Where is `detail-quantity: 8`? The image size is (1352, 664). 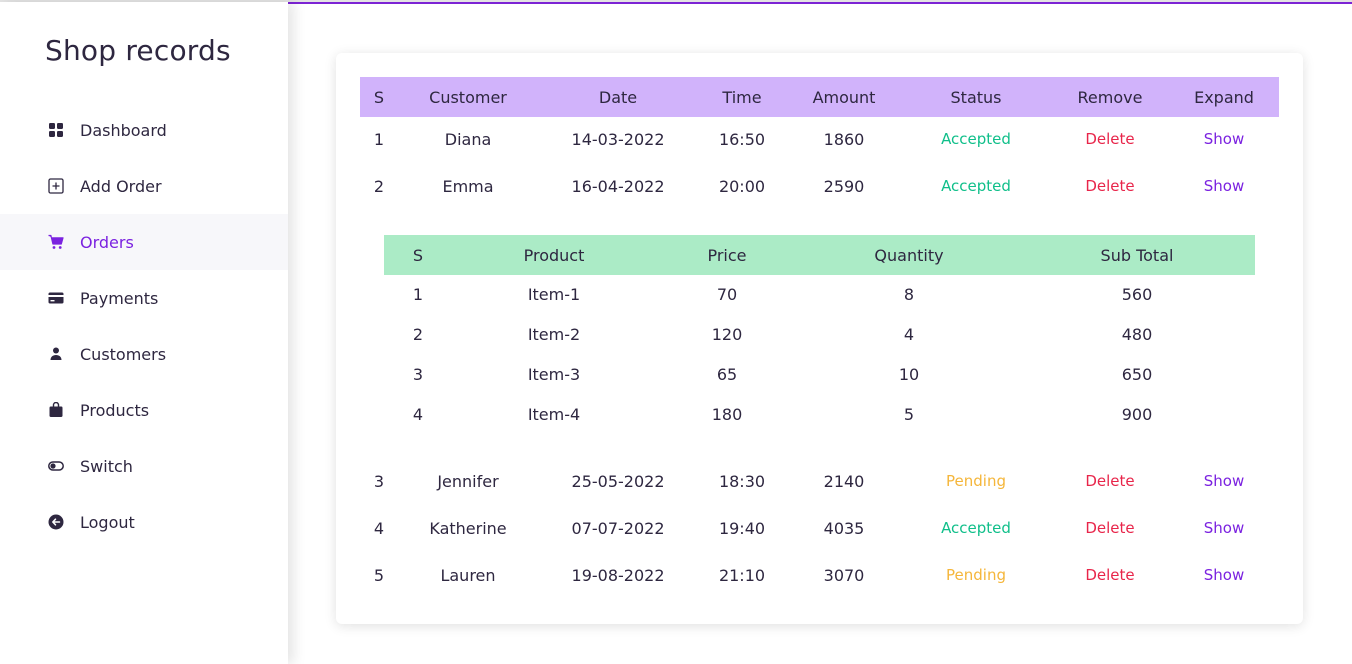 detail-quantity: 8 is located at coordinates (909, 294).